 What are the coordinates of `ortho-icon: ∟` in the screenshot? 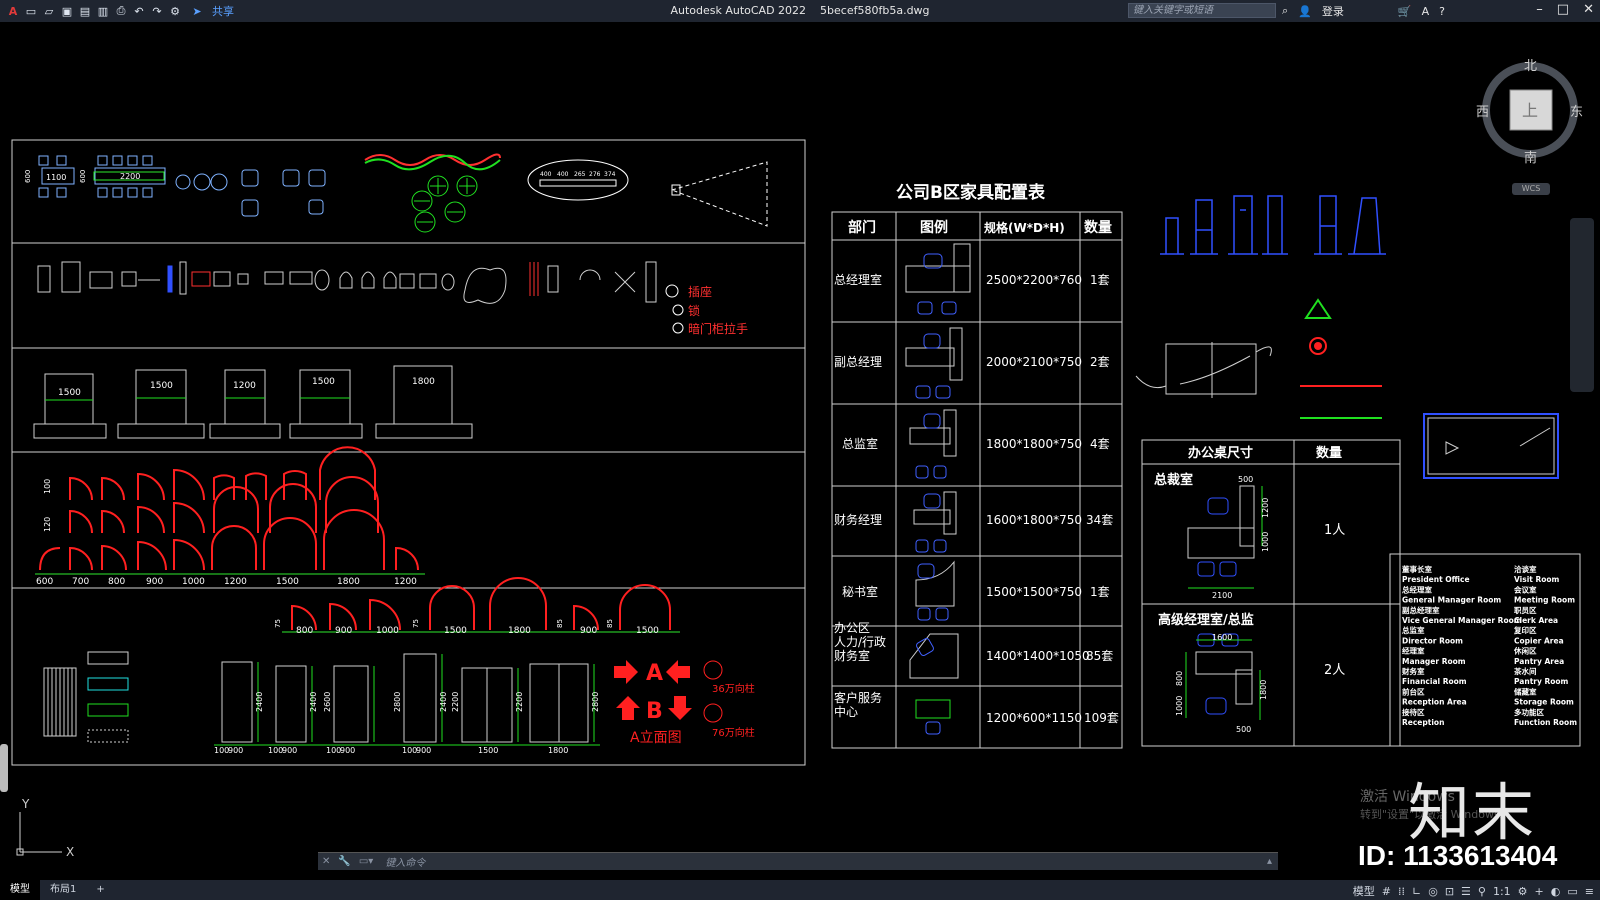 It's located at (1416, 891).